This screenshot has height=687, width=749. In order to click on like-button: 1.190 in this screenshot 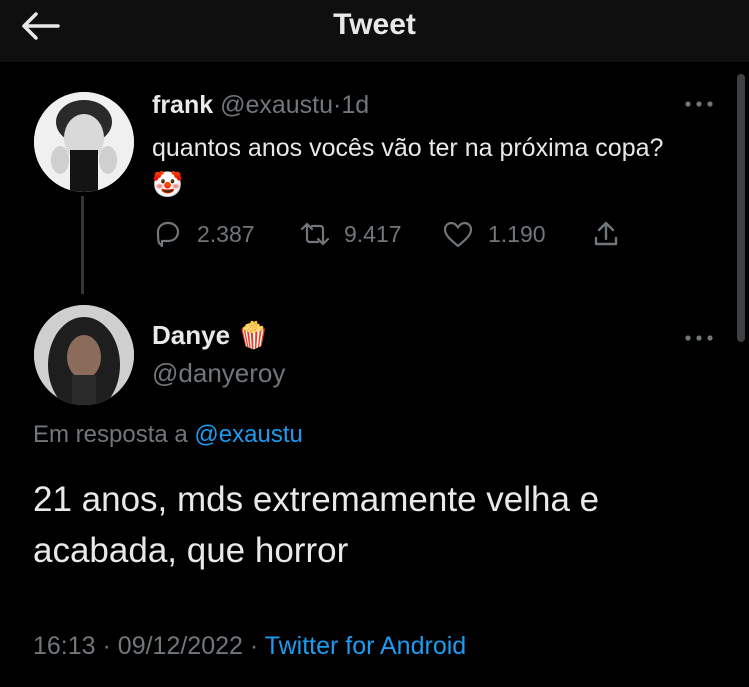, I will do `click(494, 234)`.